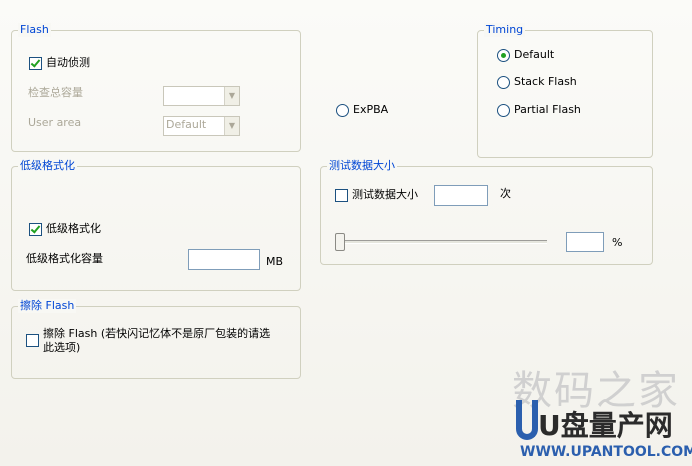 Image resolution: width=692 pixels, height=466 pixels. I want to click on flash-group-title: Flash, so click(34, 30).